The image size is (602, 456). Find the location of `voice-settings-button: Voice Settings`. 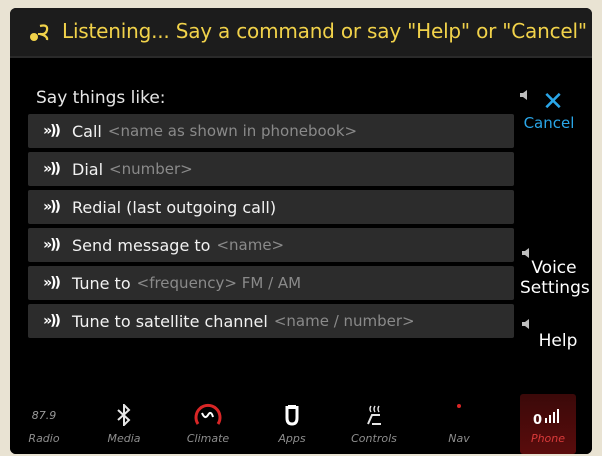

voice-settings-button: Voice Settings is located at coordinates (555, 273).